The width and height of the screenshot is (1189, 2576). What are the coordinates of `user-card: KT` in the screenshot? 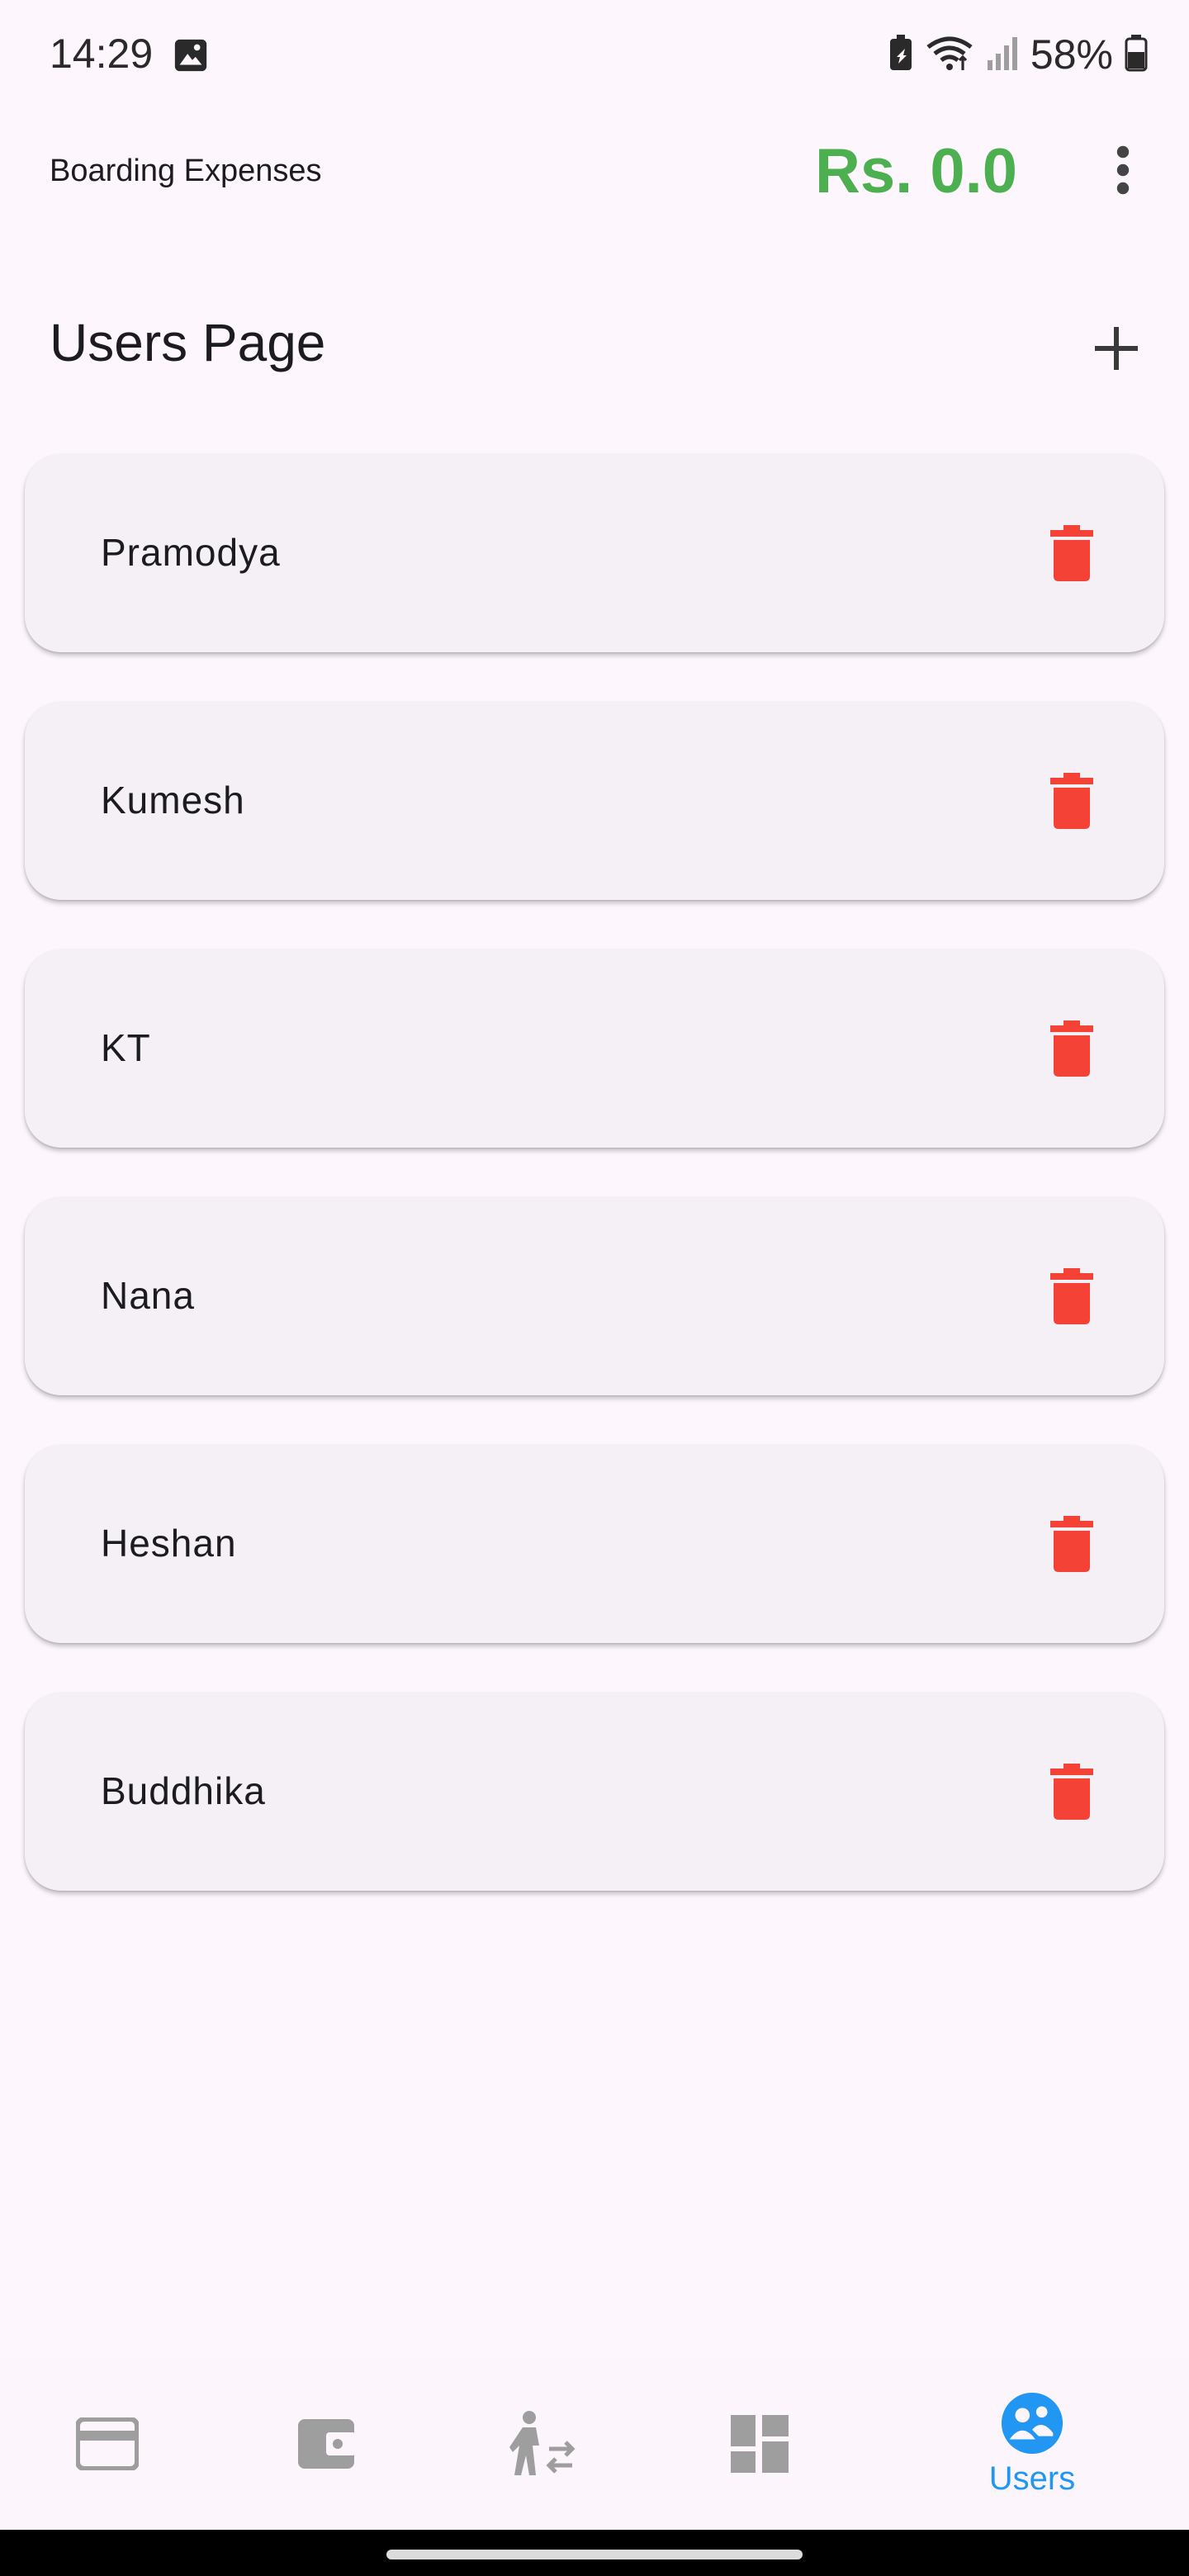 It's located at (594, 1048).